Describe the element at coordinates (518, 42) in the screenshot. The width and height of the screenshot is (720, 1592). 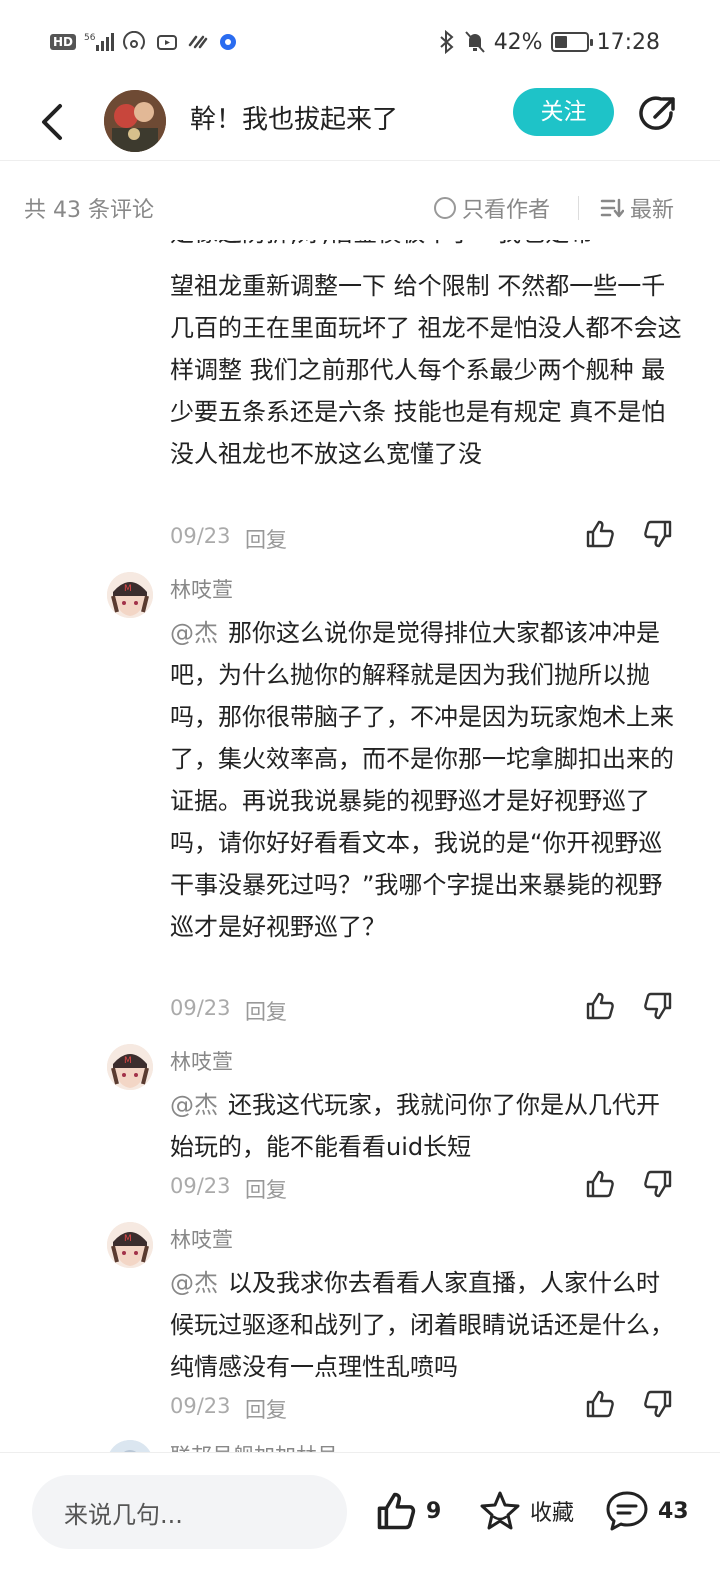
I see `battery-percent: 42%` at that location.